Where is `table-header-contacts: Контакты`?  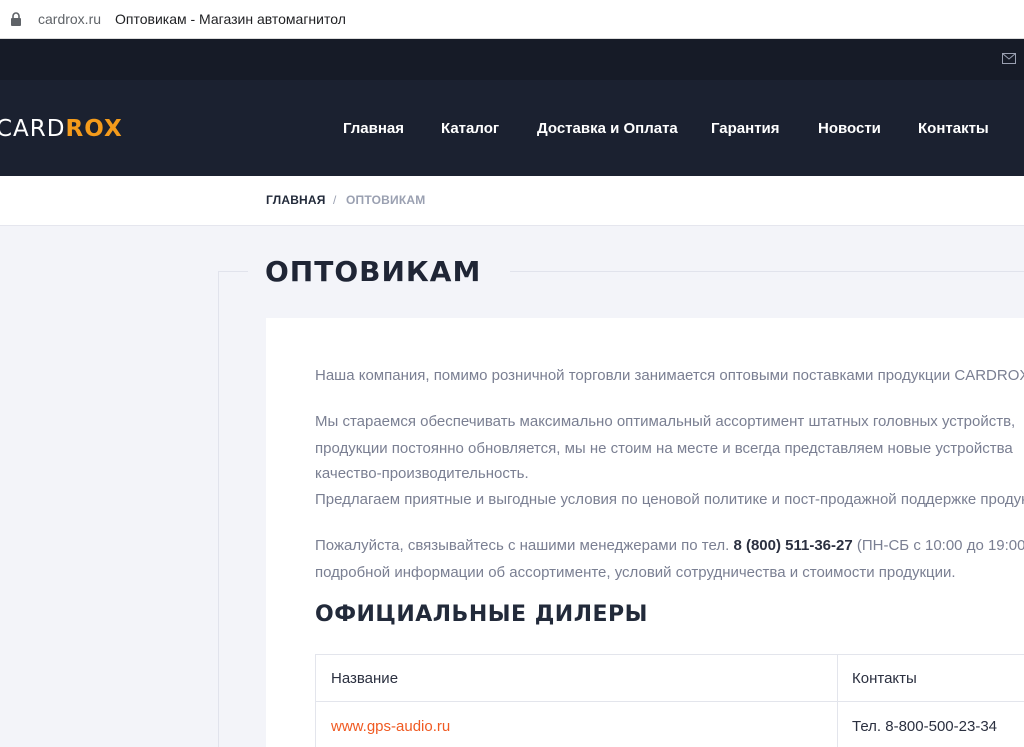
table-header-contacts: Контакты is located at coordinates (884, 678).